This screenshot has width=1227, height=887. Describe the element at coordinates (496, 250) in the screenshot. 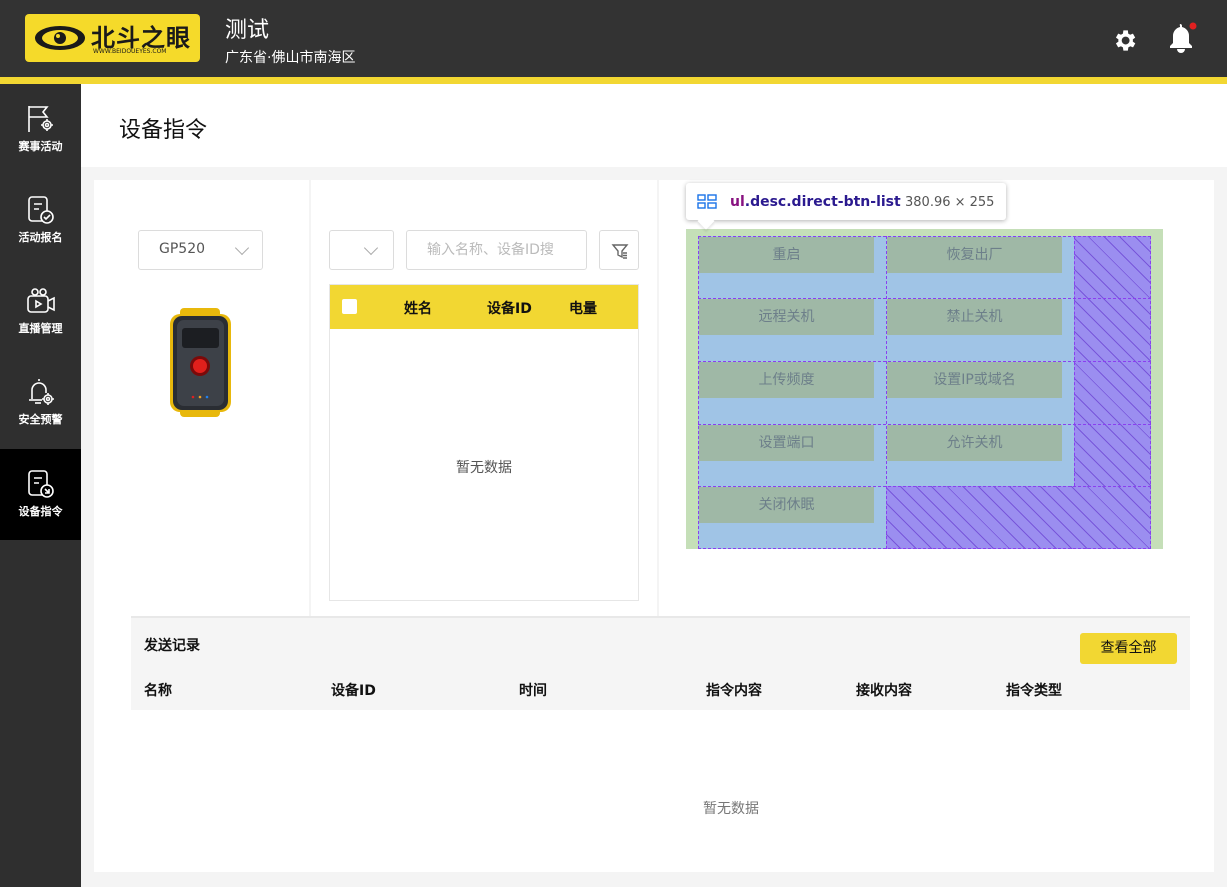

I see `device-search-input` at that location.